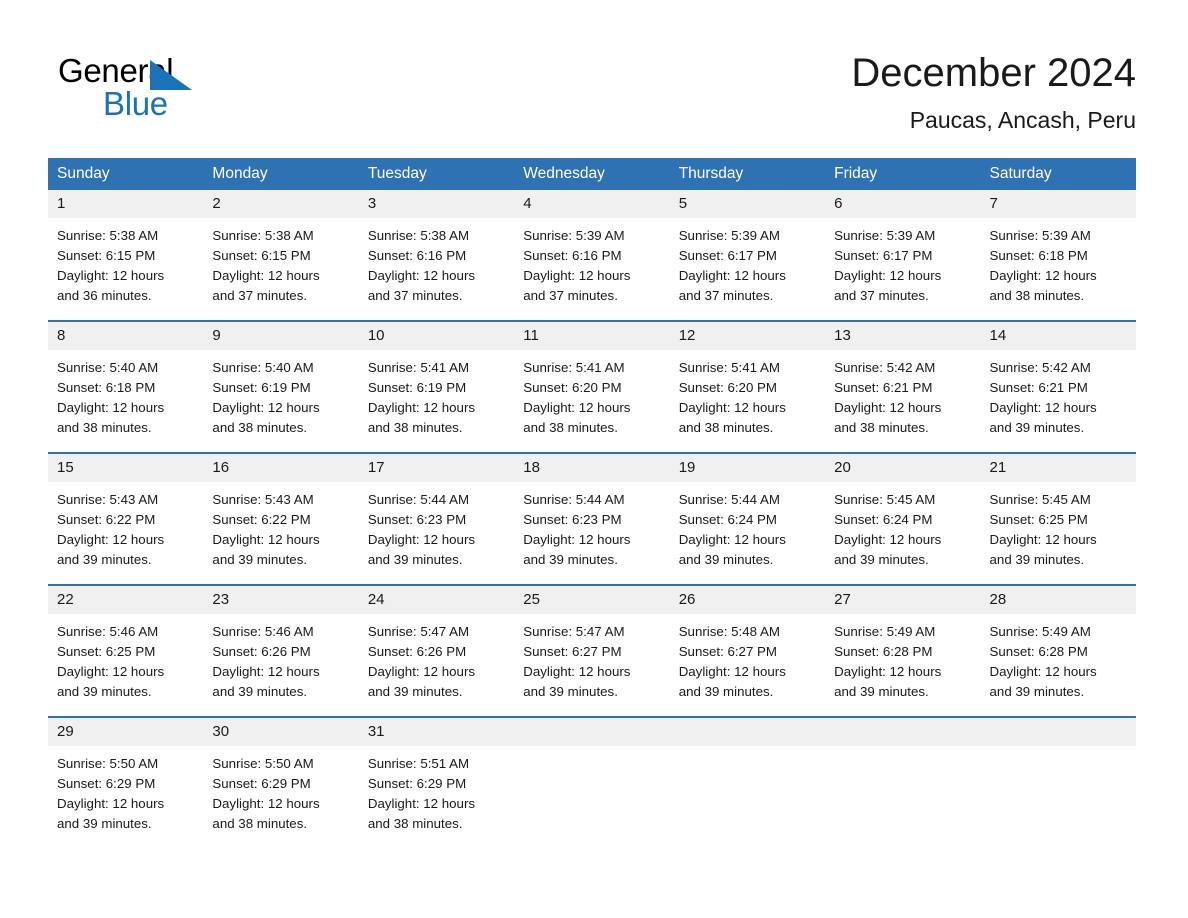 This screenshot has height=918, width=1188. I want to click on day-number: 24, so click(436, 600).